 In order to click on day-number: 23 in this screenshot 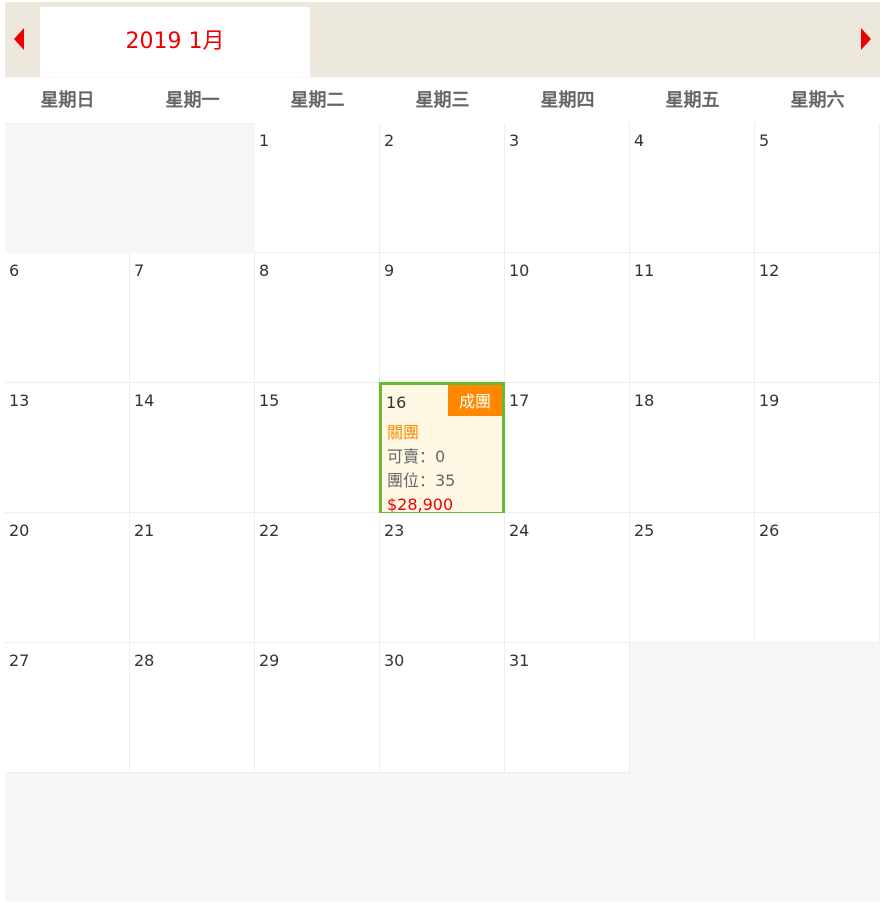, I will do `click(394, 530)`.